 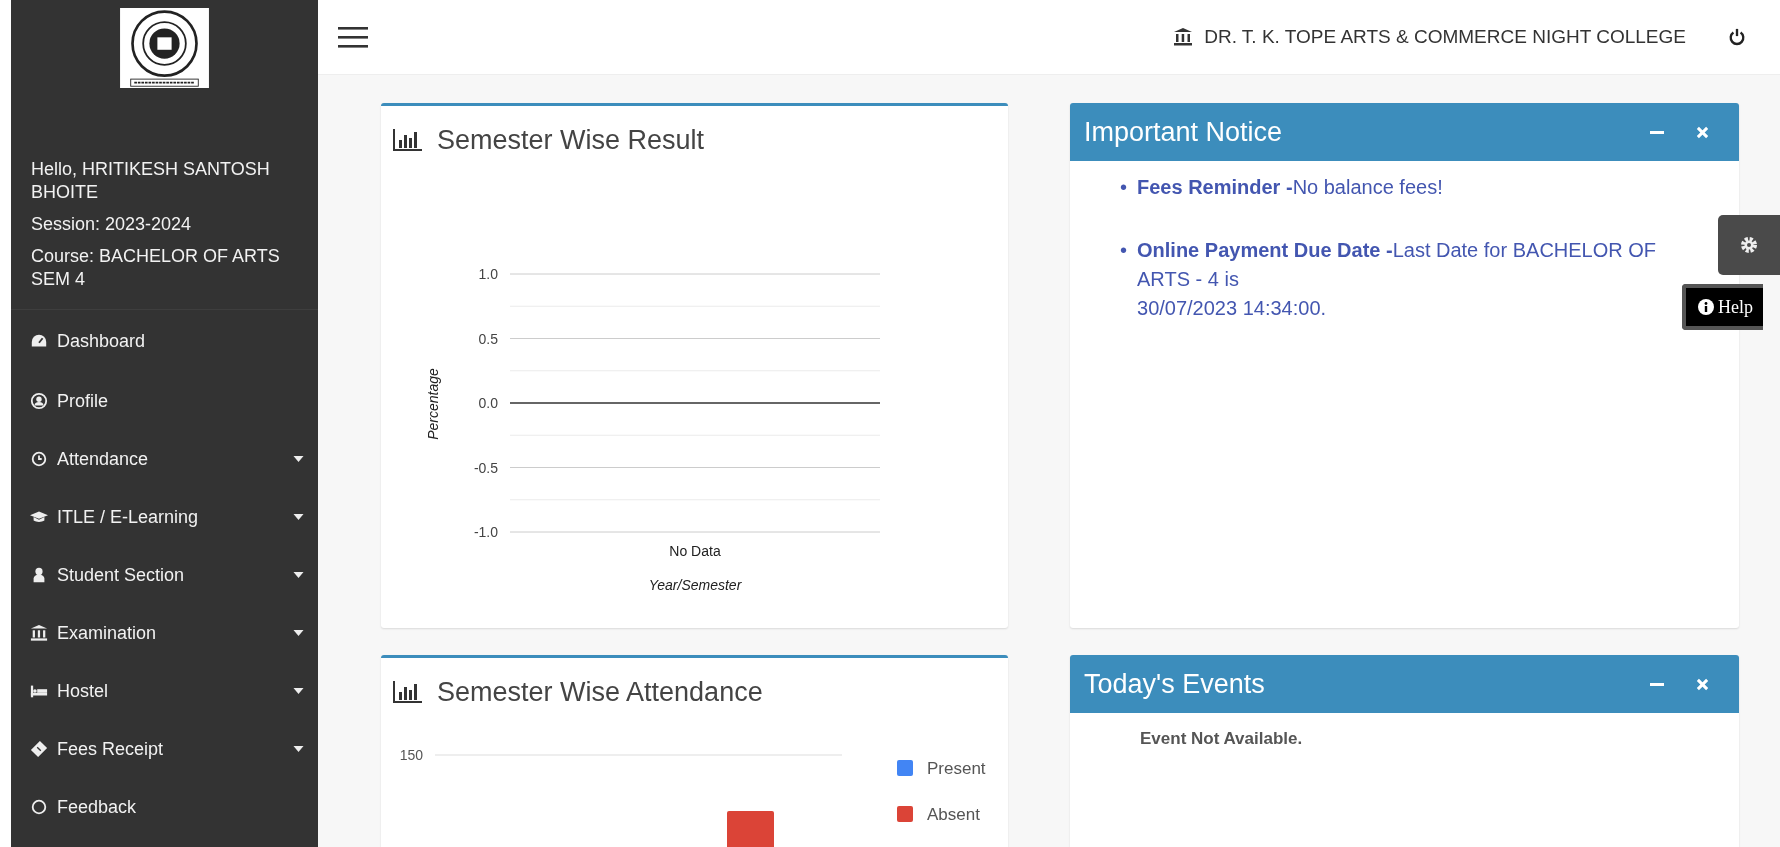 I want to click on clock-icon, so click(x=39, y=459).